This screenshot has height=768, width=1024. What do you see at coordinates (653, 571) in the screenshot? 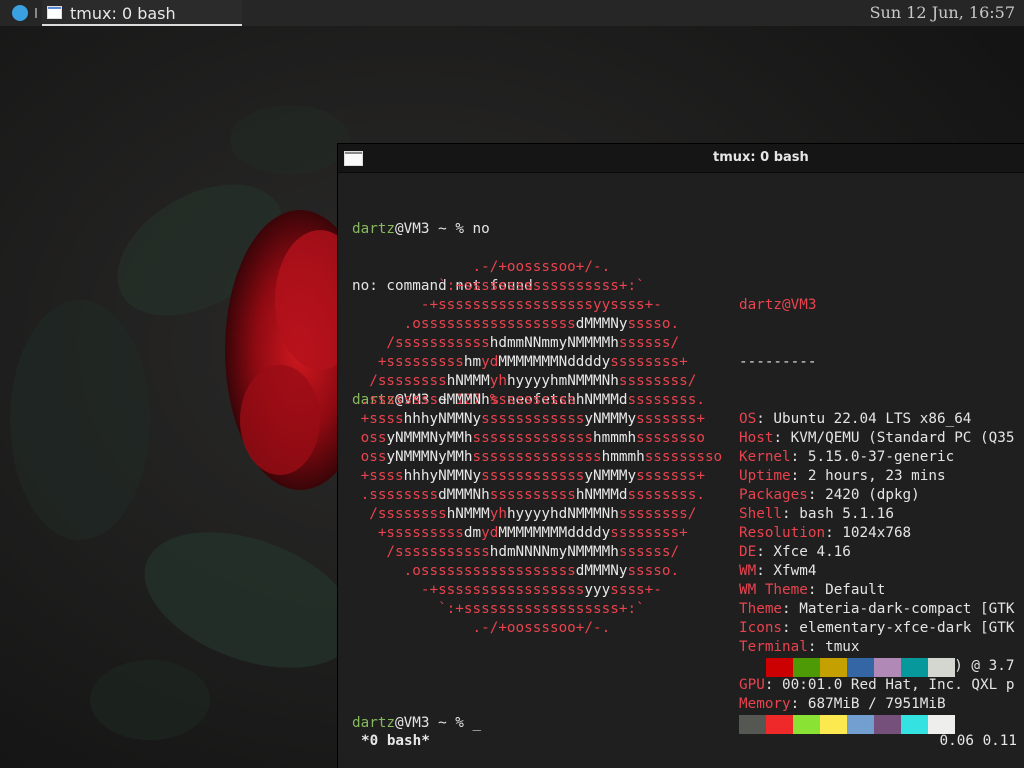
I see `logo-segment: sssso.` at bounding box center [653, 571].